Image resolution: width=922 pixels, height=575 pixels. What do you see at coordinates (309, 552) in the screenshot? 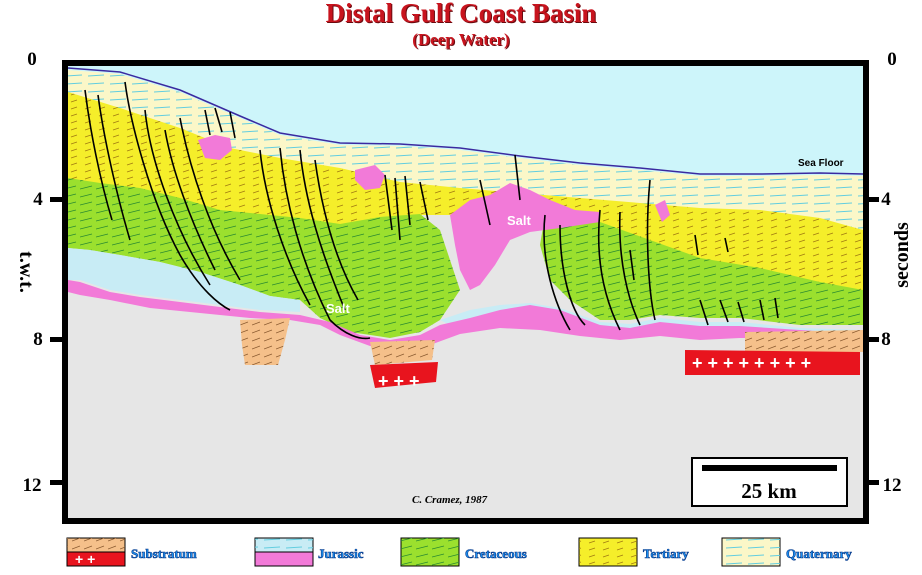
I see `legend-jurassic: Jurassic` at bounding box center [309, 552].